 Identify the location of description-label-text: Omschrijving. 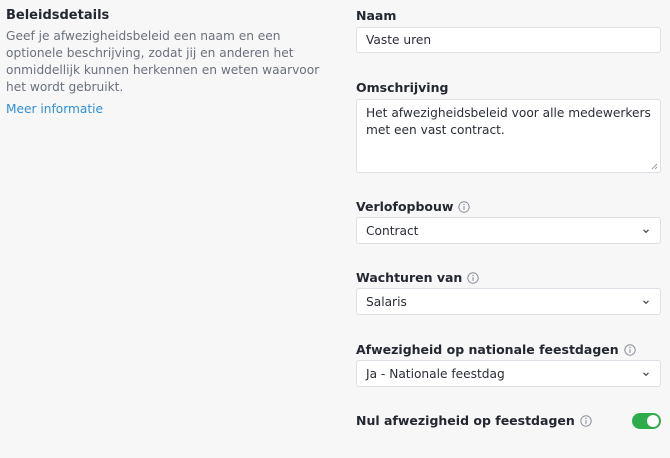
(402, 87).